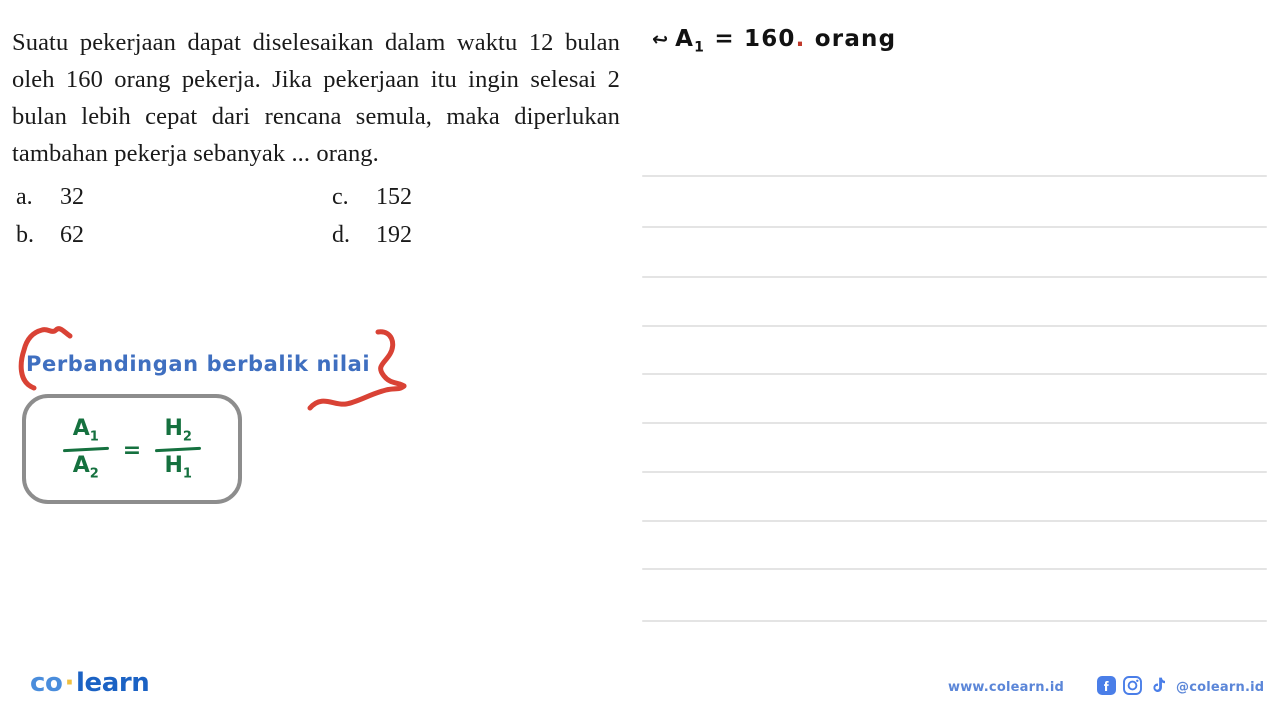  I want to click on given-unit: orang, so click(855, 39).